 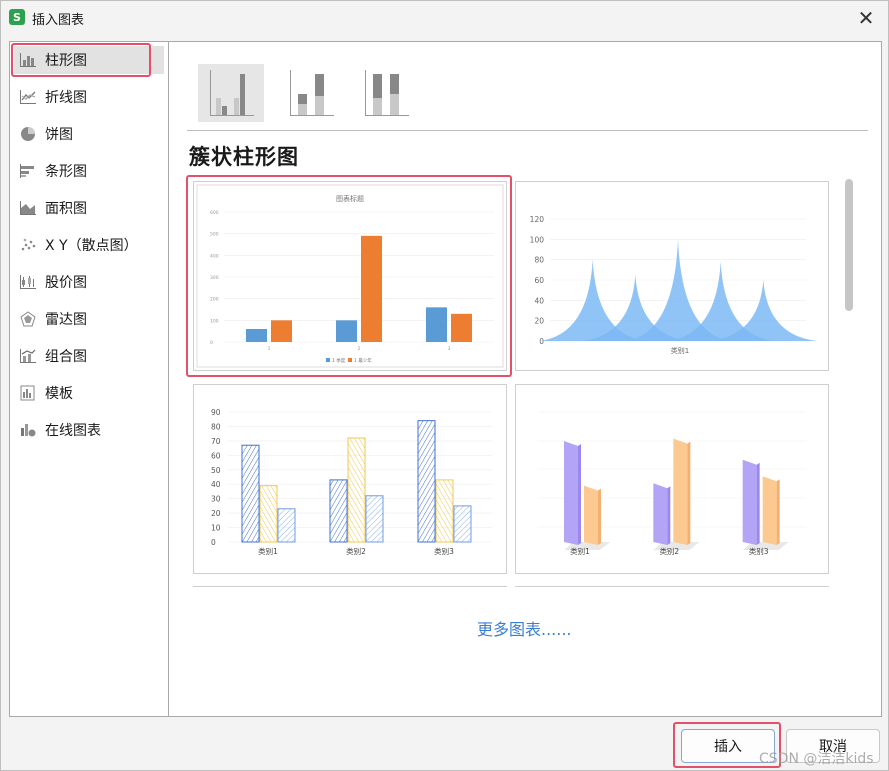 I want to click on vertical-scrollbar, so click(x=849, y=245).